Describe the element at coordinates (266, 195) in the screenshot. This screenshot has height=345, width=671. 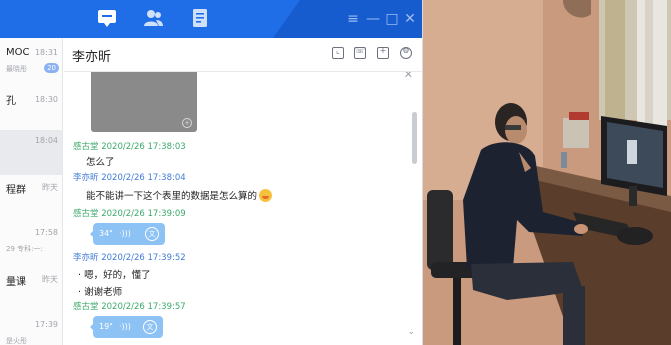
I see `laughing-emoji-icon` at that location.